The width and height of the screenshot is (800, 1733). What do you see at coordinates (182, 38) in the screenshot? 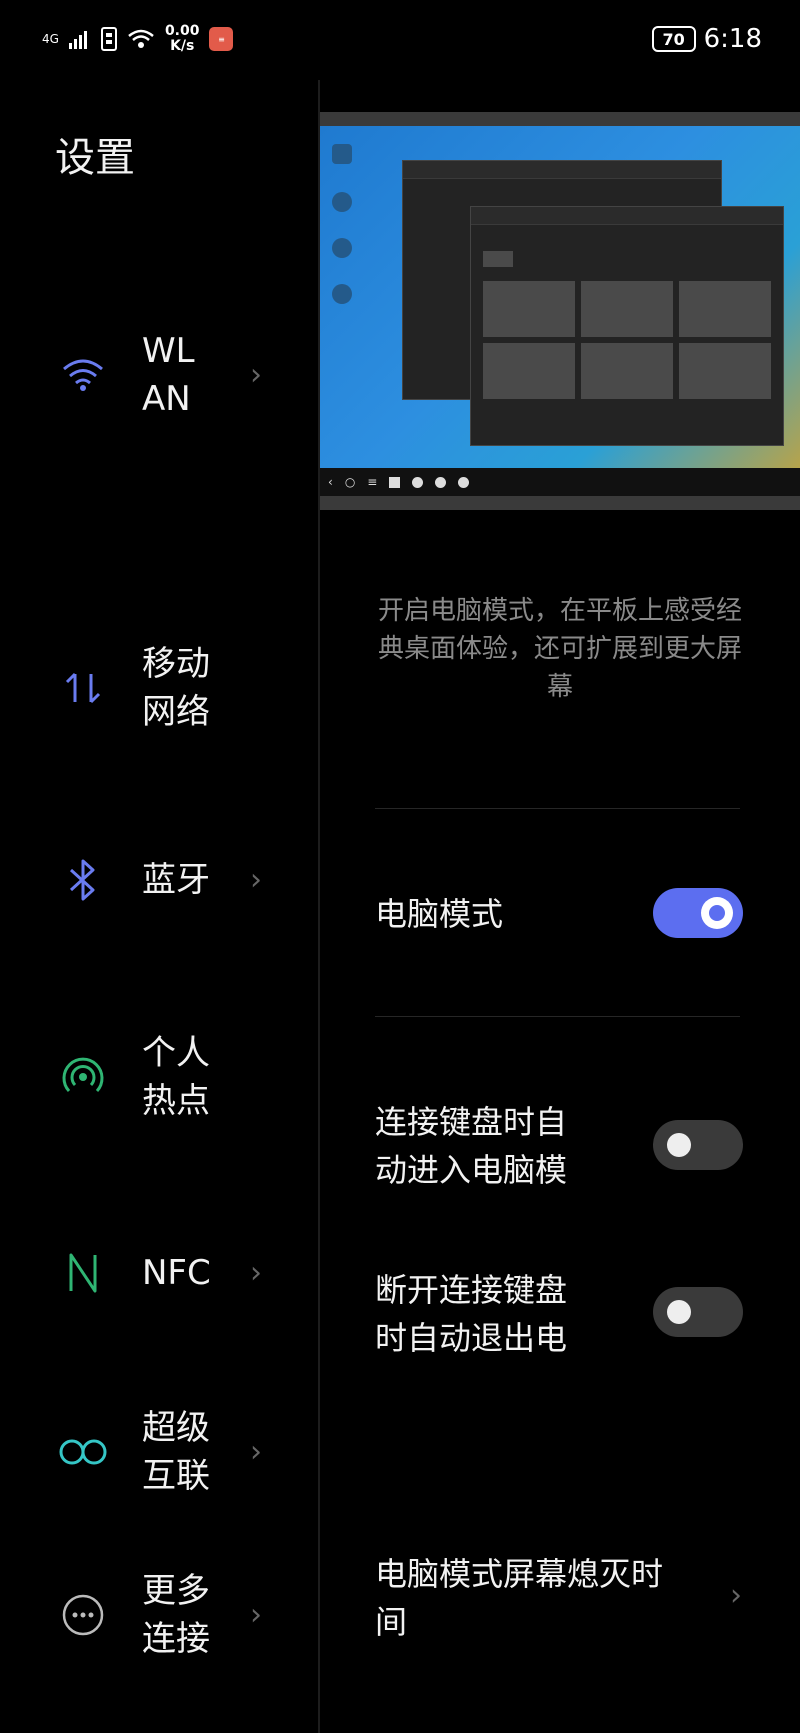
I see `net-speed: 0.00 K/s` at bounding box center [182, 38].